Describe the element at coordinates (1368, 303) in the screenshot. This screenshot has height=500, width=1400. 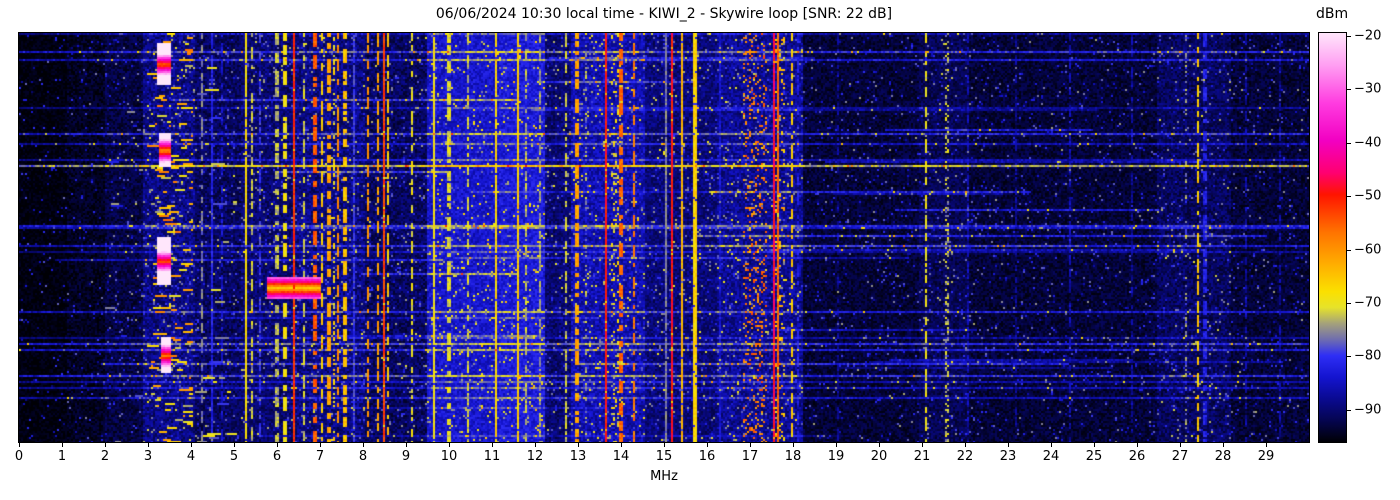
I see `colorbar-tick-label: −70` at that location.